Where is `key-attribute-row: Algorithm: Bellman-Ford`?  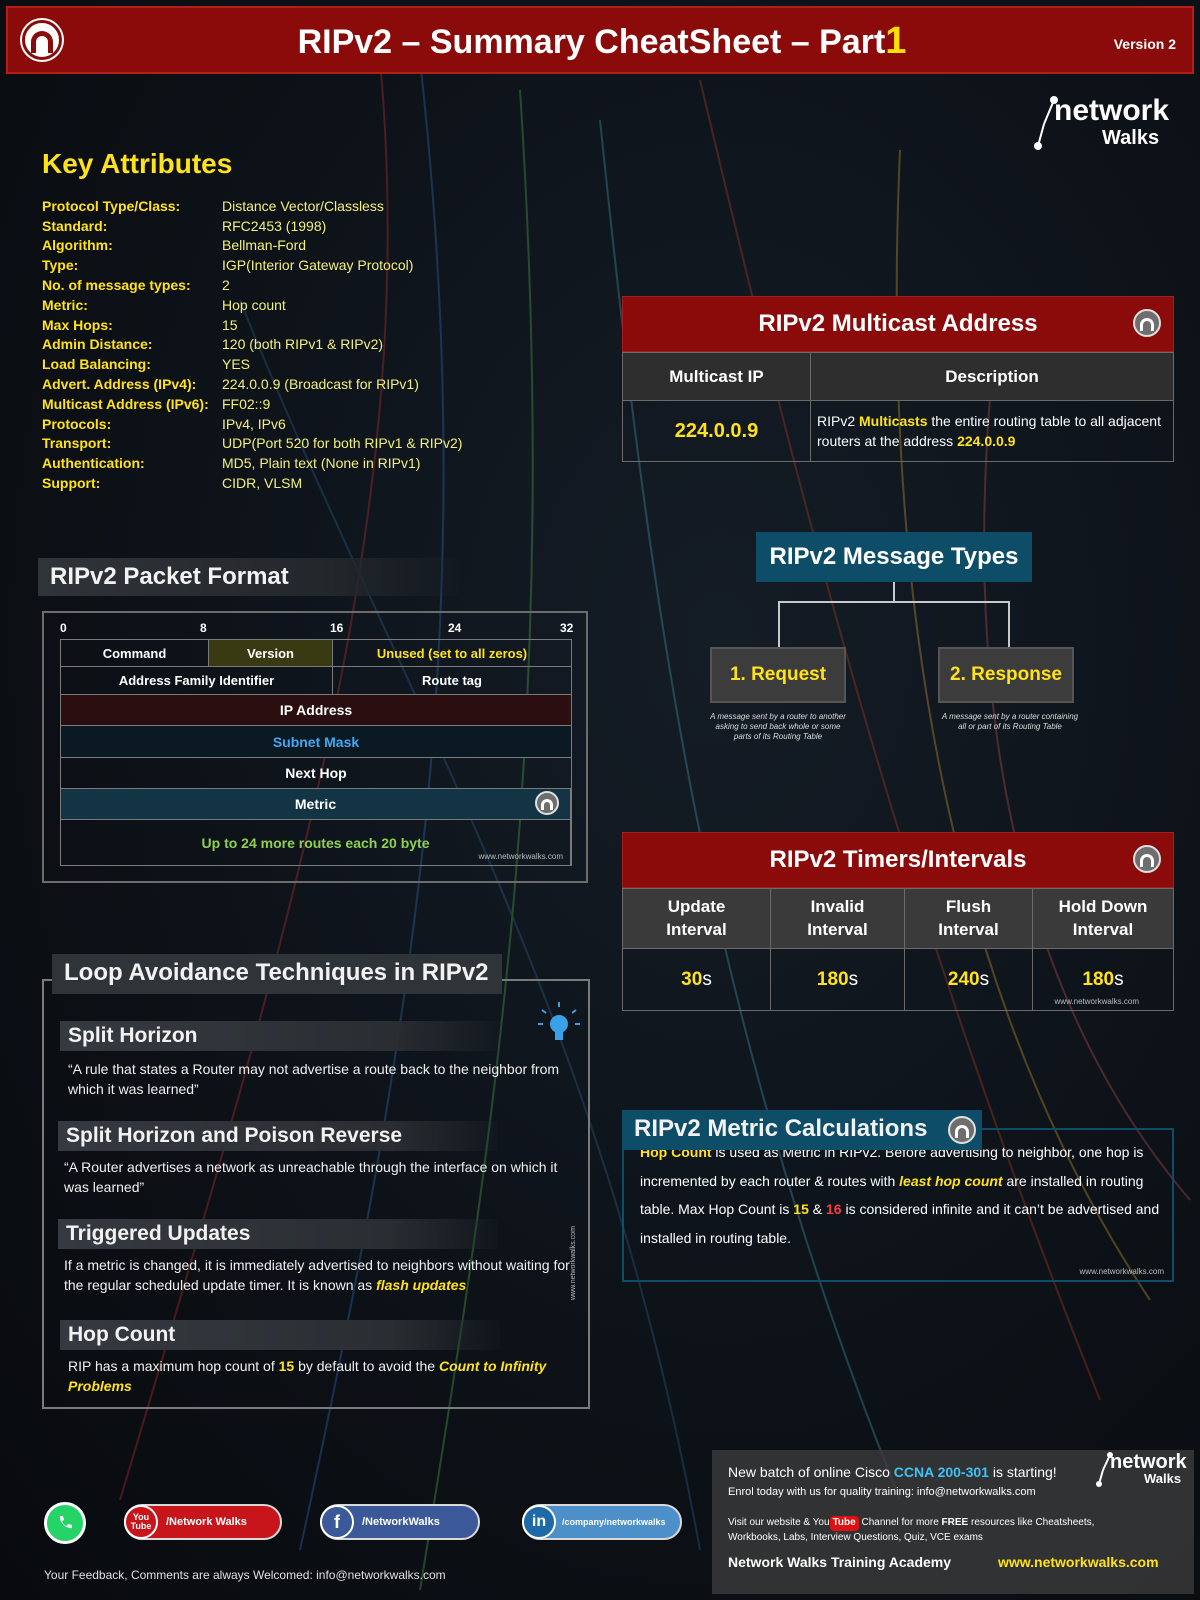
key-attribute-row: Algorithm: Bellman-Ford is located at coordinates (252, 246).